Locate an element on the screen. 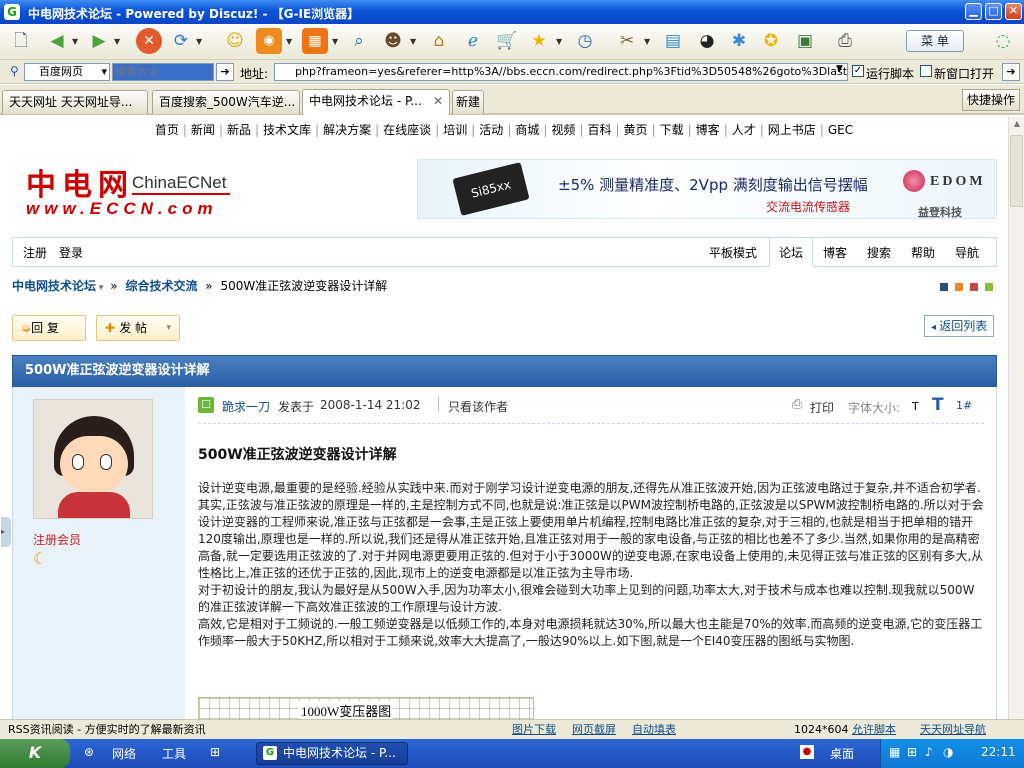 The width and height of the screenshot is (1024, 768). ie-icon: ℯ is located at coordinates (473, 41).